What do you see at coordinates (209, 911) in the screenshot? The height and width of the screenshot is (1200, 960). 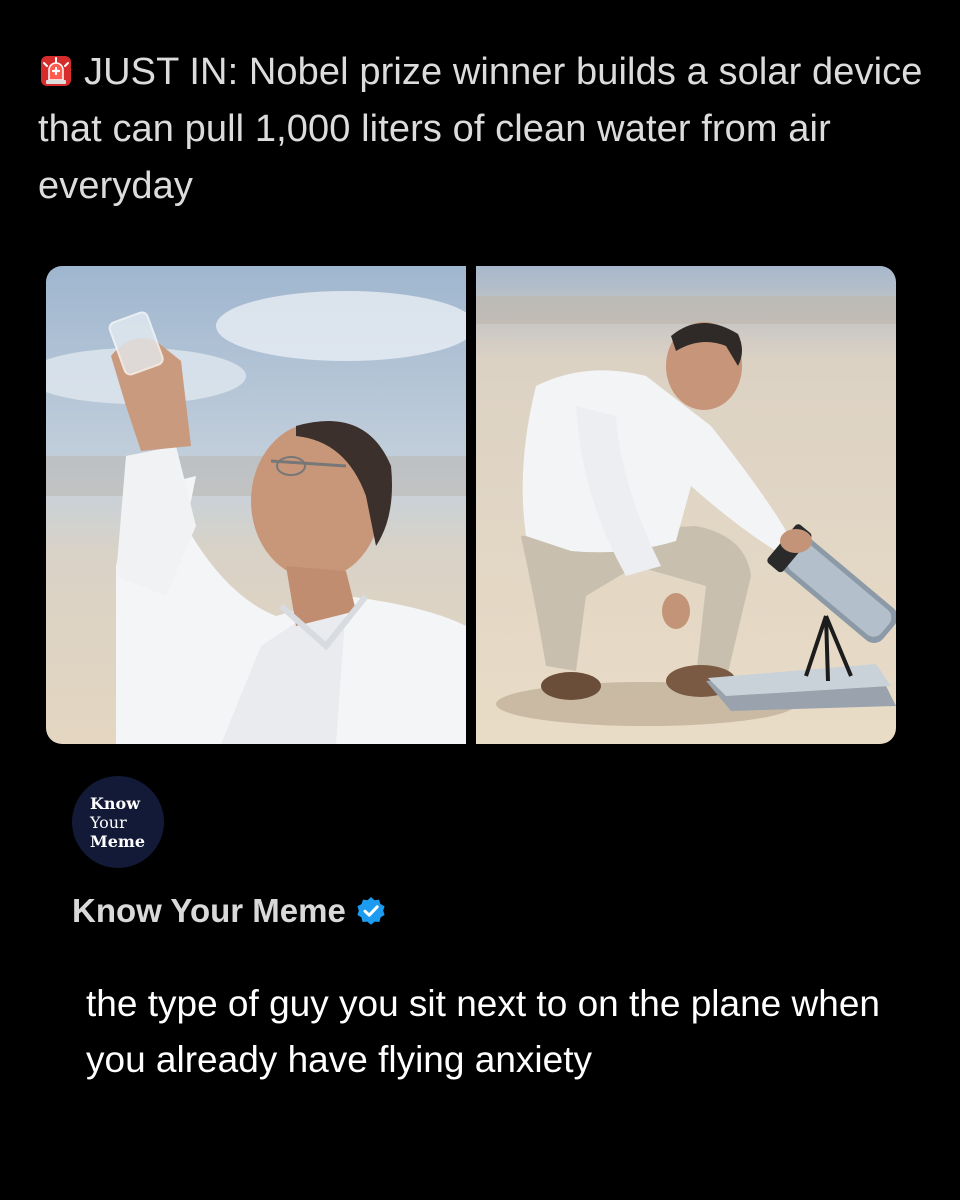 I see `account-name: Know Your Meme` at bounding box center [209, 911].